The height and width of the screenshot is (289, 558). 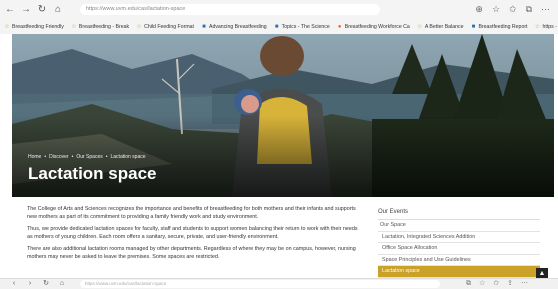 What do you see at coordinates (10, 9) in the screenshot?
I see `back-icon: ←` at bounding box center [10, 9].